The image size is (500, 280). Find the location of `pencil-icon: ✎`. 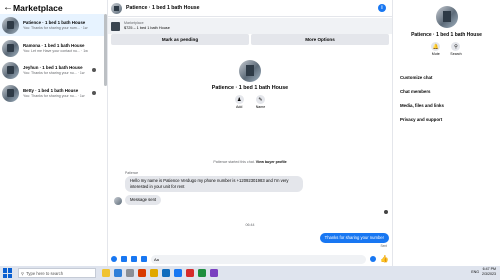

pencil-icon: ✎ is located at coordinates (260, 99).